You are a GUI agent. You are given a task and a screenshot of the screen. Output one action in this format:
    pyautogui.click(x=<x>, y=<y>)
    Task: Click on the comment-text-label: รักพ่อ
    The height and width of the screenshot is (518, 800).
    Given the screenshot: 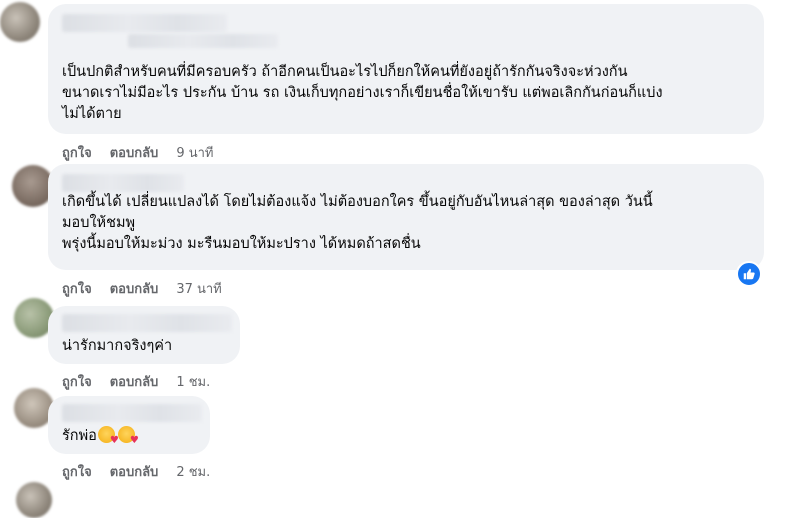 What is the action you would take?
    pyautogui.click(x=79, y=436)
    